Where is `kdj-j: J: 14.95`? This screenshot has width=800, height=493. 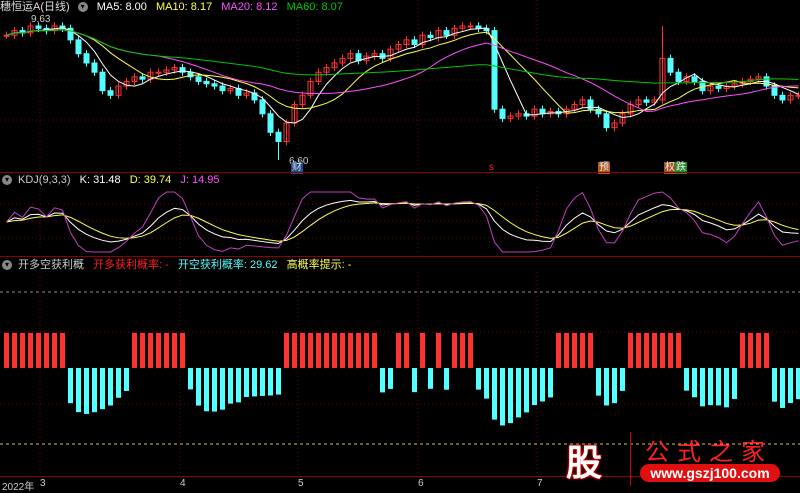 kdj-j: J: 14.95 is located at coordinates (200, 180).